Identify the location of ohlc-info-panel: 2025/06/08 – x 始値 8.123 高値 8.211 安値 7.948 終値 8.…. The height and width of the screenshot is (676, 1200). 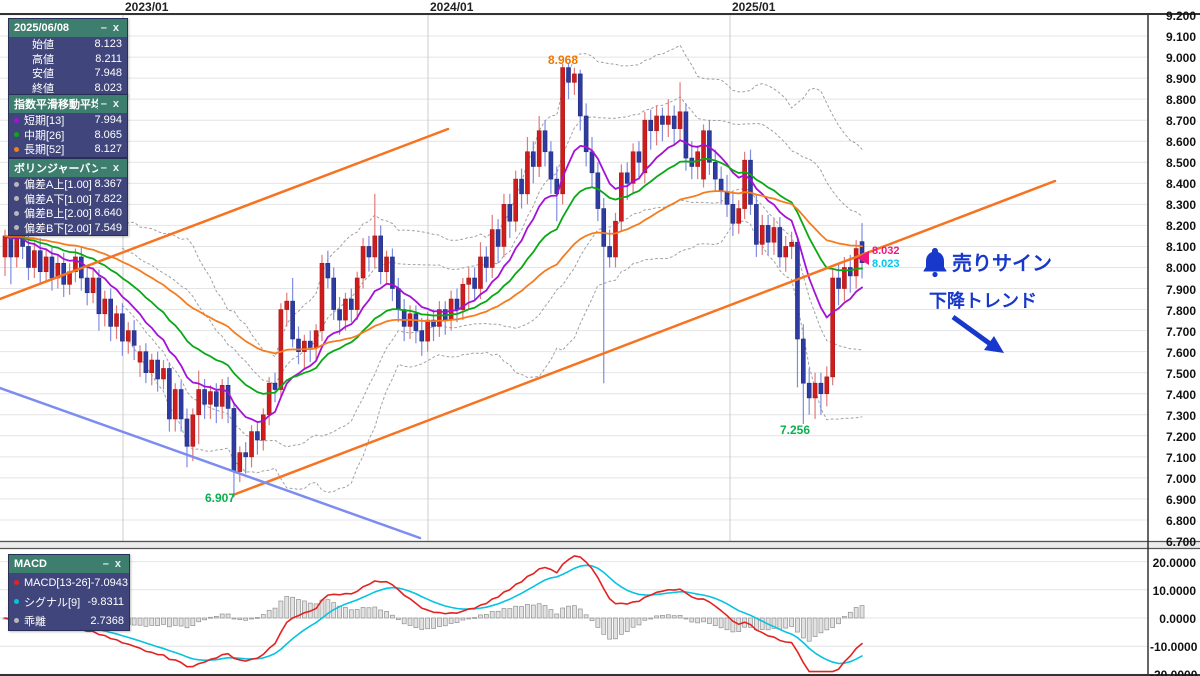
(68, 57).